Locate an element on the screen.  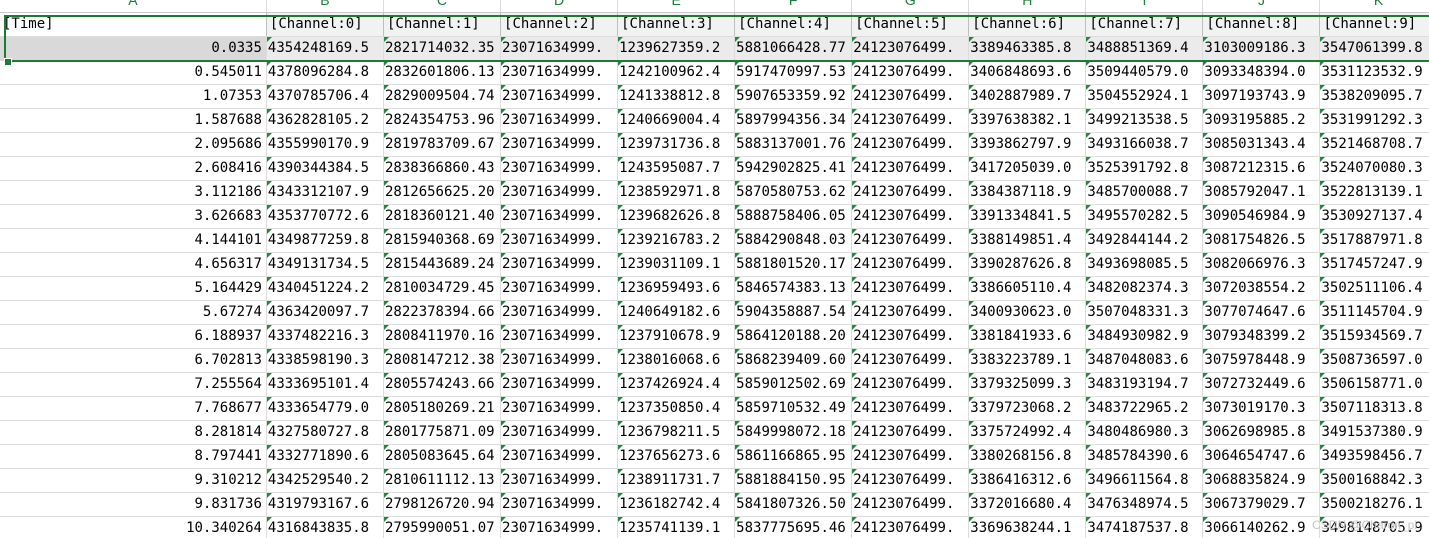
time-cell: 5.67274 is located at coordinates (133, 312).